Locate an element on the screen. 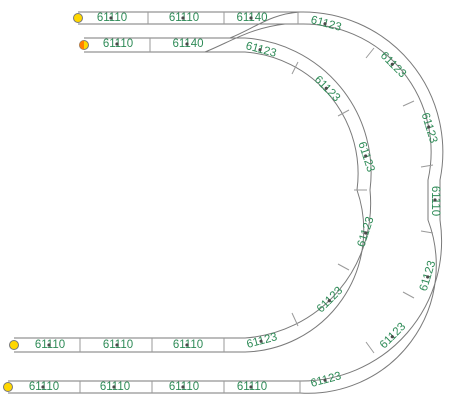 Image resolution: width=460 pixels, height=408 pixels. end-marker-inner-top is located at coordinates (84, 45).